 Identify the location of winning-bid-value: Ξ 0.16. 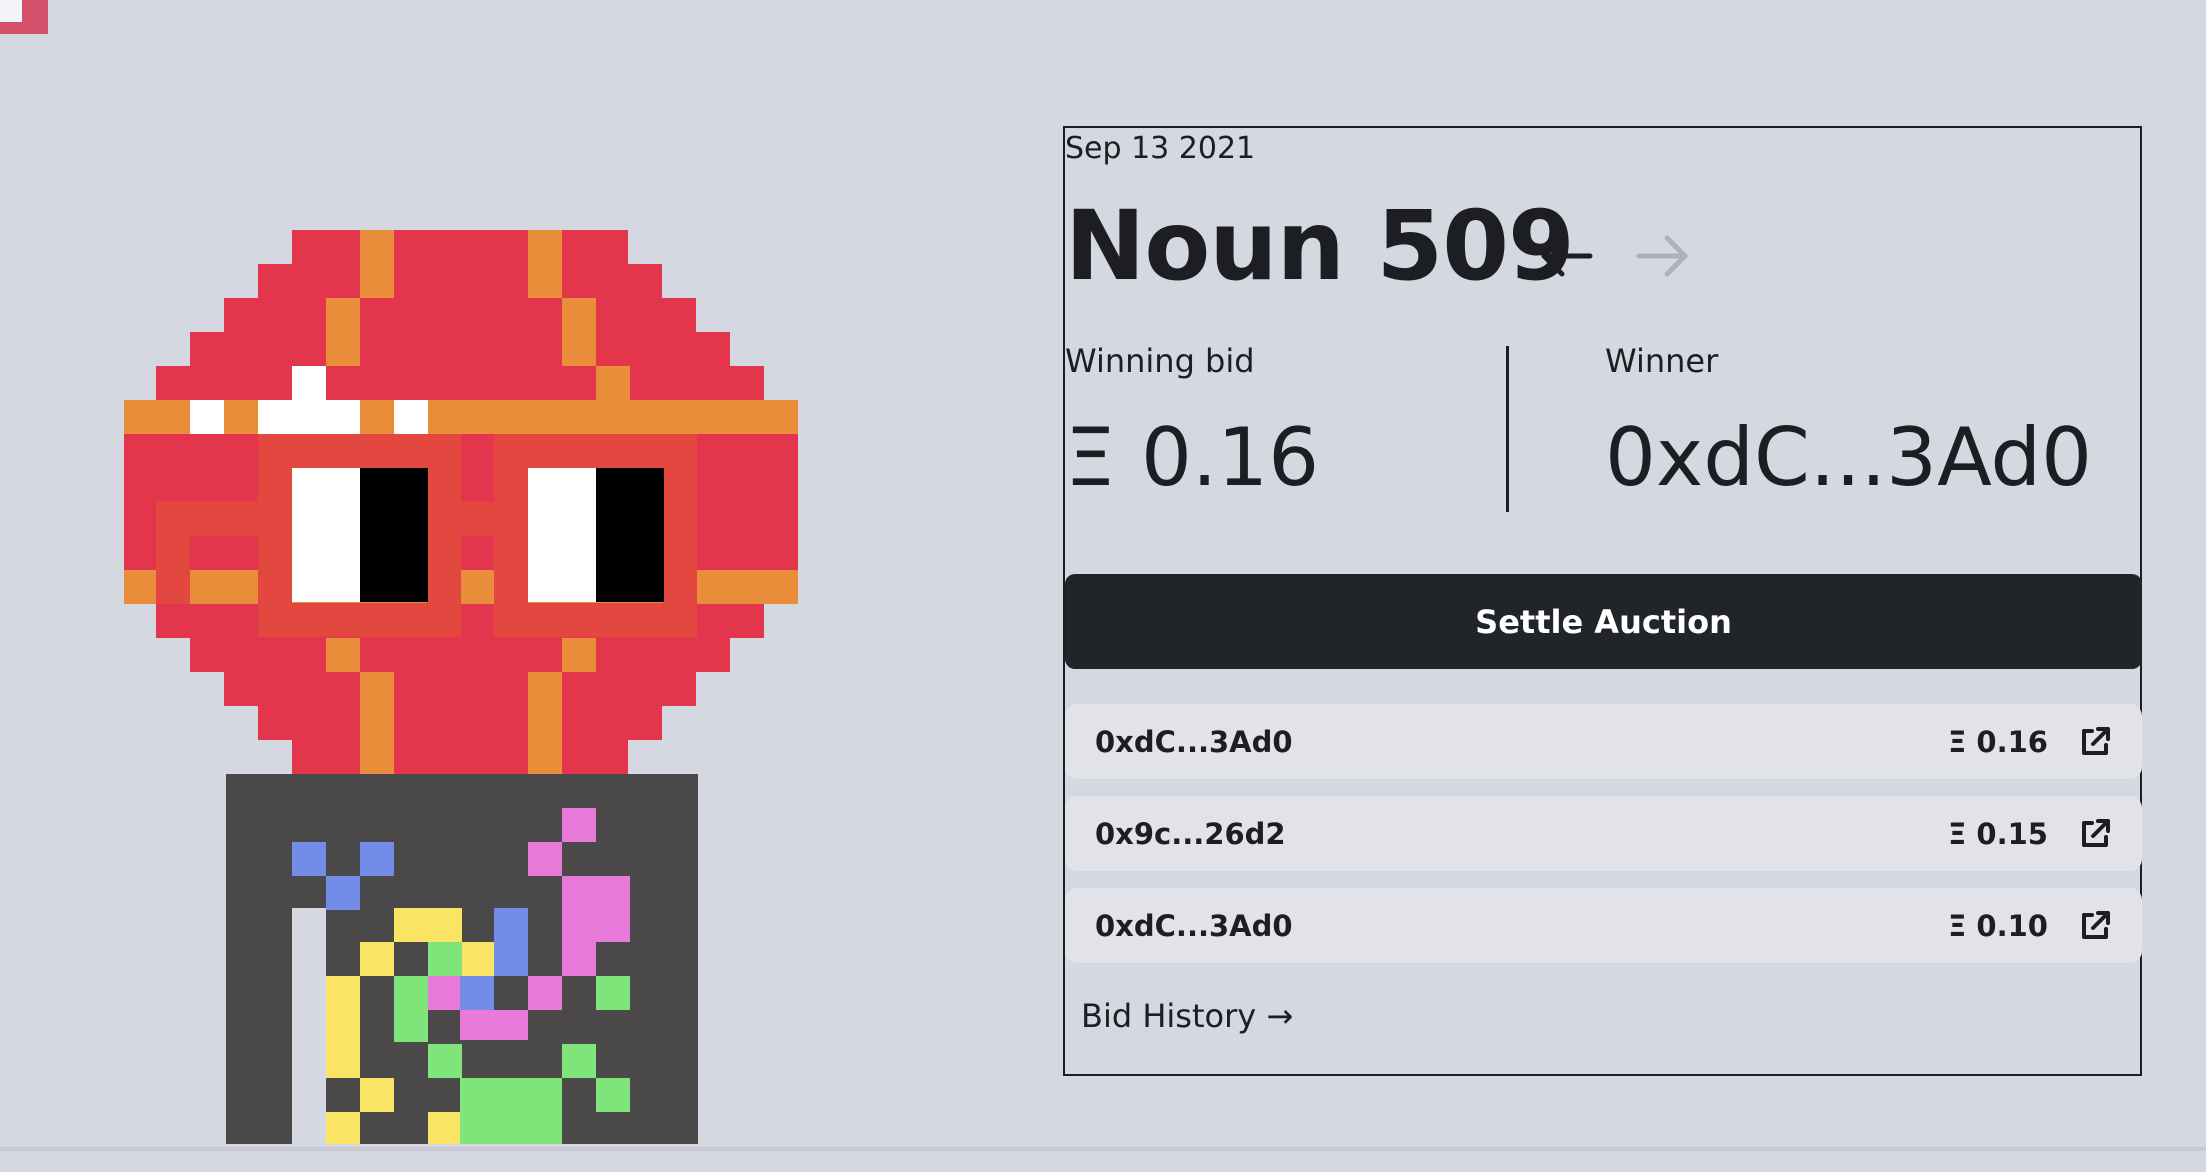
(1192, 457).